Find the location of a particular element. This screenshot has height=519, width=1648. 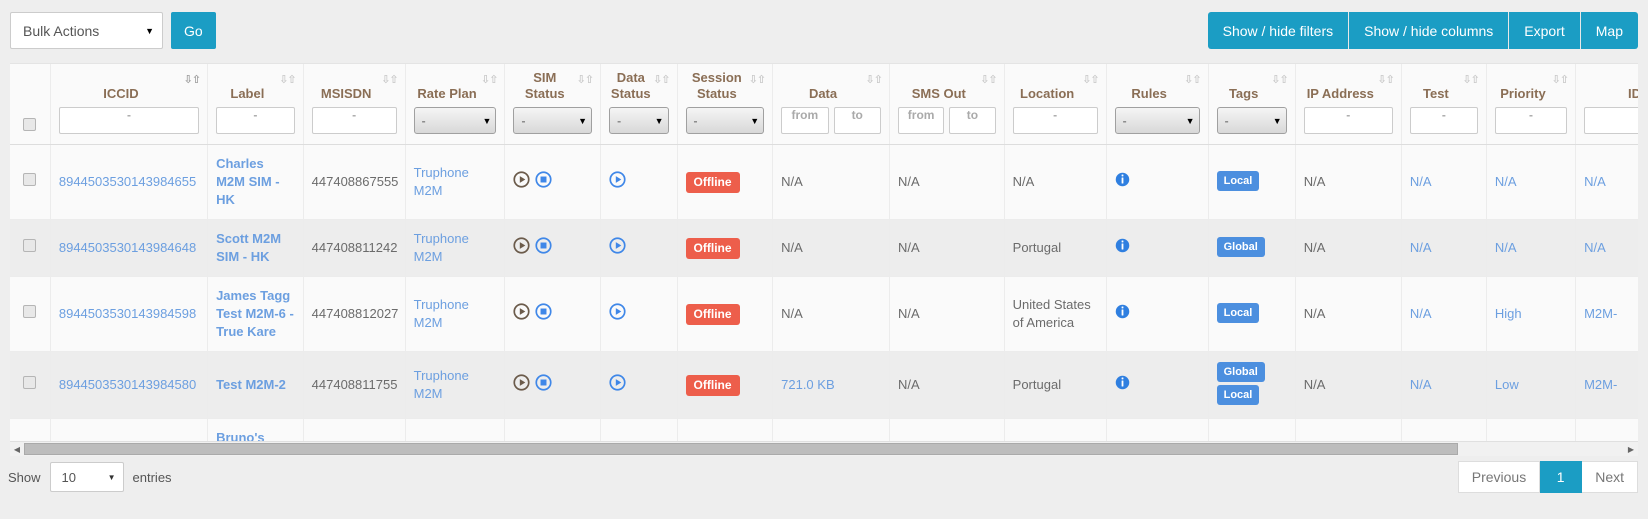

th-label: ⇩⇧ Label - is located at coordinates (255, 104).